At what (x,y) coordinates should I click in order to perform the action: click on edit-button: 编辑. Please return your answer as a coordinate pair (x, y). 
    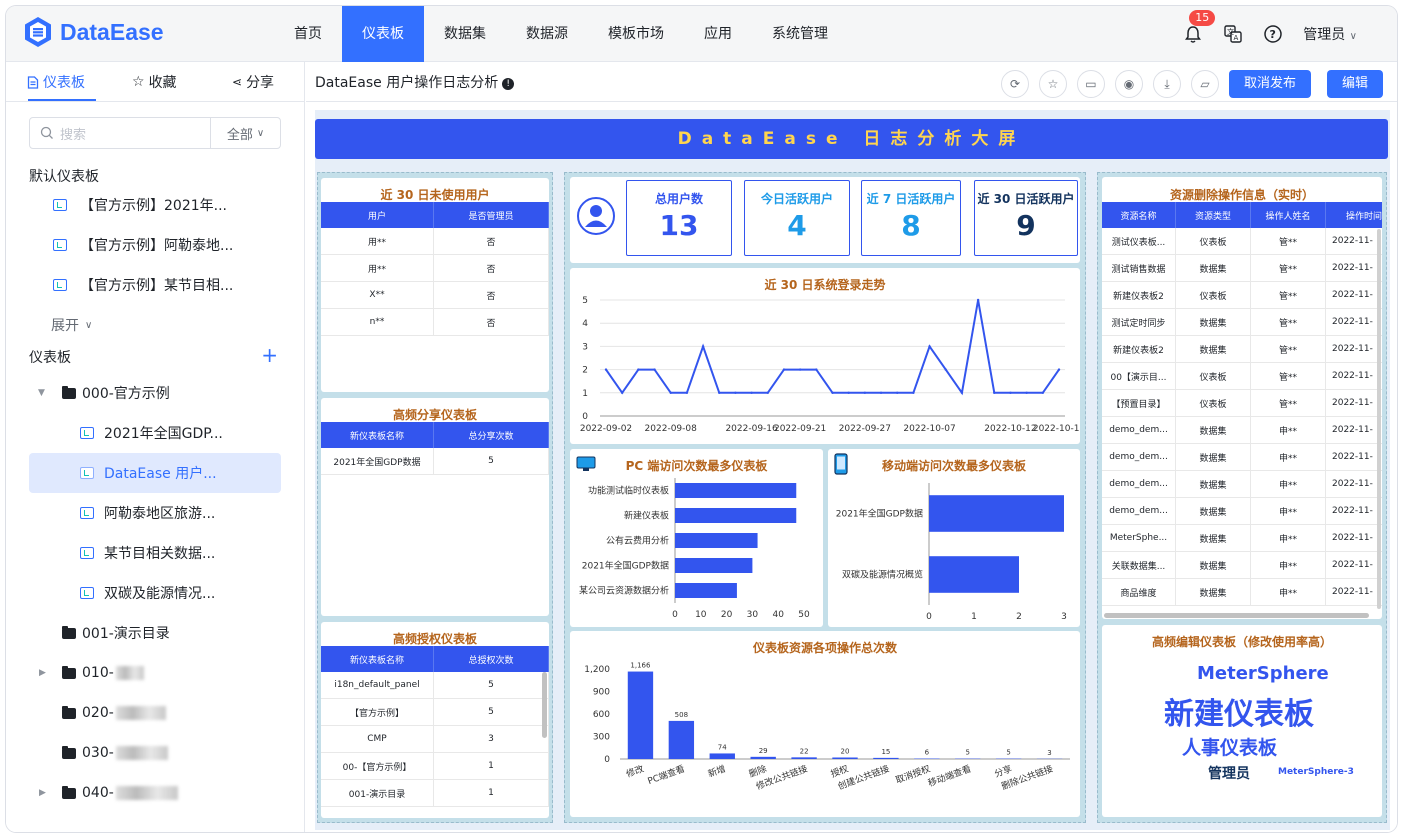
    Looking at the image, I should click on (1354, 84).